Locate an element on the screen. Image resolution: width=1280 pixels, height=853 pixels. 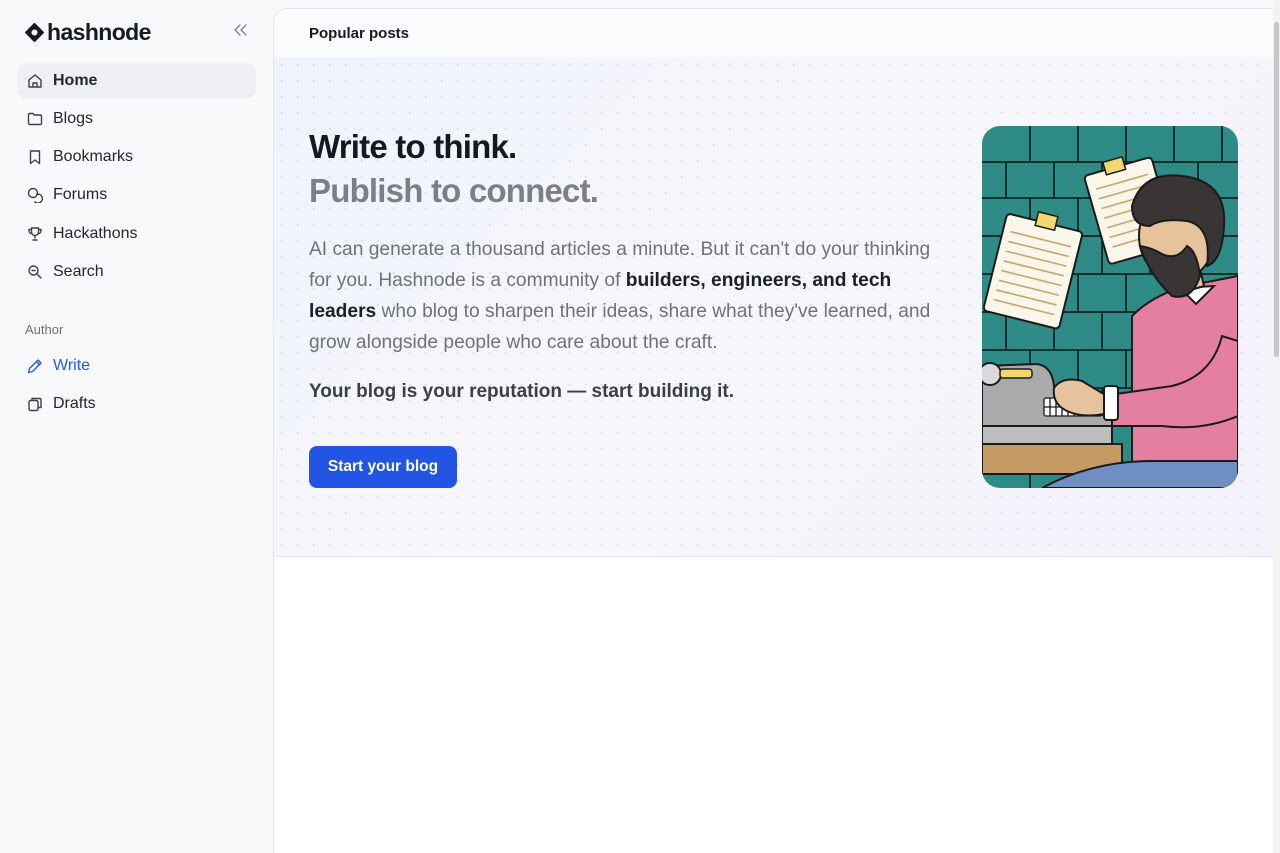
sidebar-item-label: Blogs is located at coordinates (73, 118).